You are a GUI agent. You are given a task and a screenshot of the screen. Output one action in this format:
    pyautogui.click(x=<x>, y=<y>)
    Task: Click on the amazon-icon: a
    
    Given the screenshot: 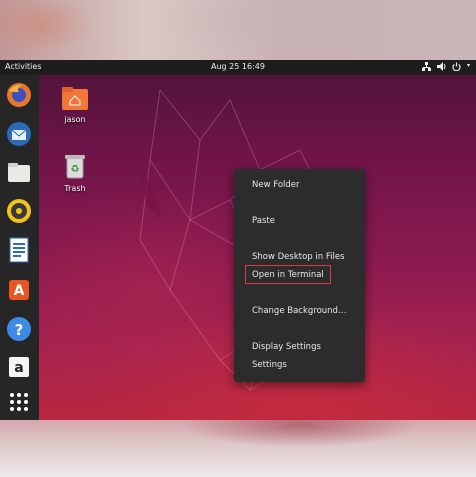 What is the action you would take?
    pyautogui.click(x=19, y=367)
    